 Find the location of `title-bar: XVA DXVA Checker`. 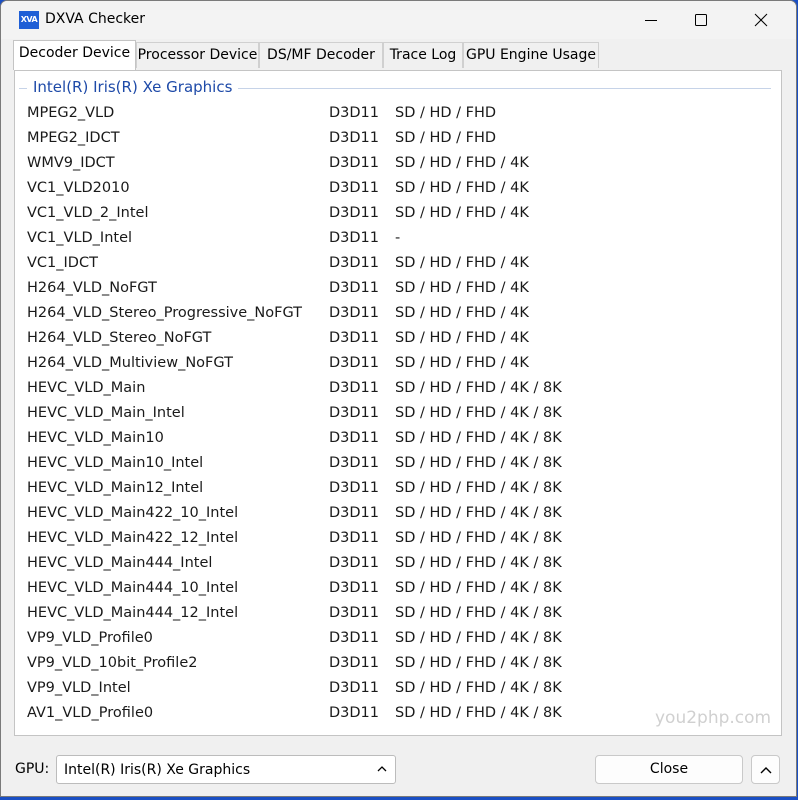

title-bar: XVA DXVA Checker is located at coordinates (398, 20).